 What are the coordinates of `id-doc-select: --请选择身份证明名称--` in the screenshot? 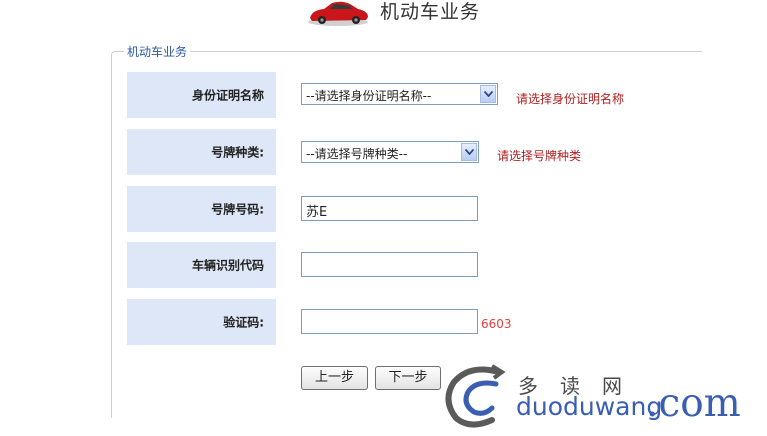 It's located at (399, 94).